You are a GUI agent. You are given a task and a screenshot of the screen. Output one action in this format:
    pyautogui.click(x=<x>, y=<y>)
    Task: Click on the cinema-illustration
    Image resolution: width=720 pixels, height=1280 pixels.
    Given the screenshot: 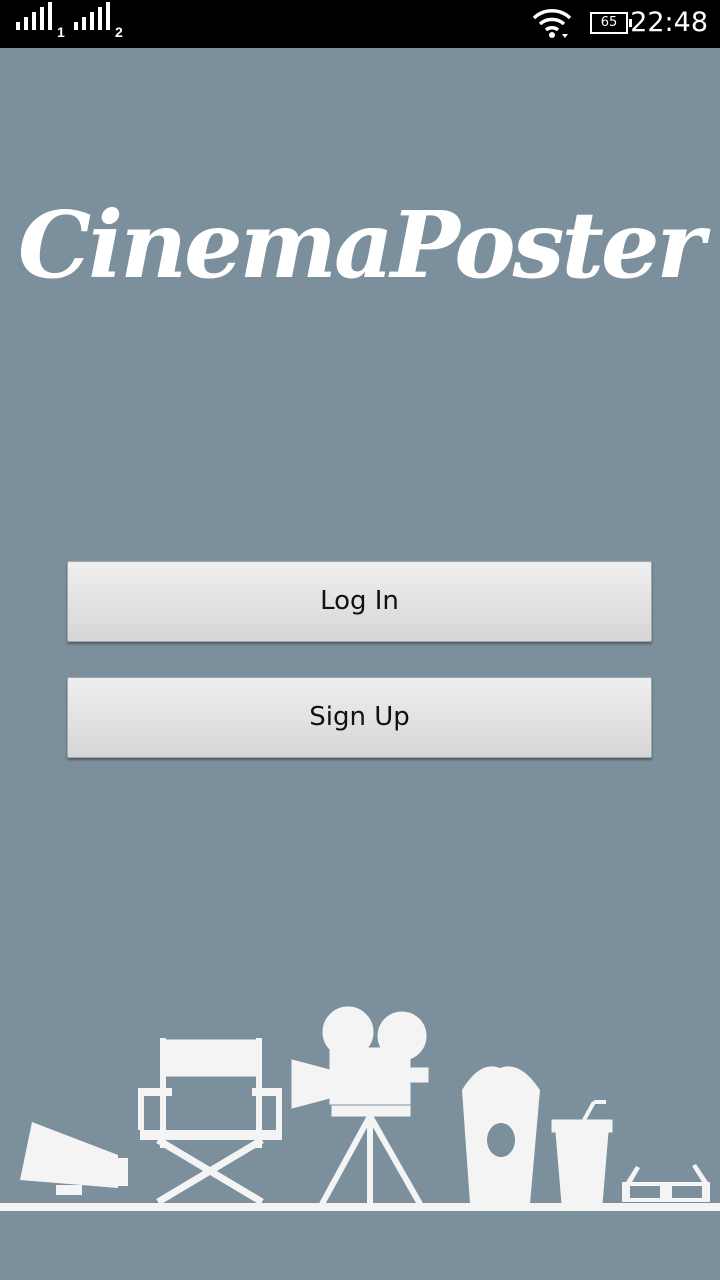 What is the action you would take?
    pyautogui.click(x=365, y=1106)
    